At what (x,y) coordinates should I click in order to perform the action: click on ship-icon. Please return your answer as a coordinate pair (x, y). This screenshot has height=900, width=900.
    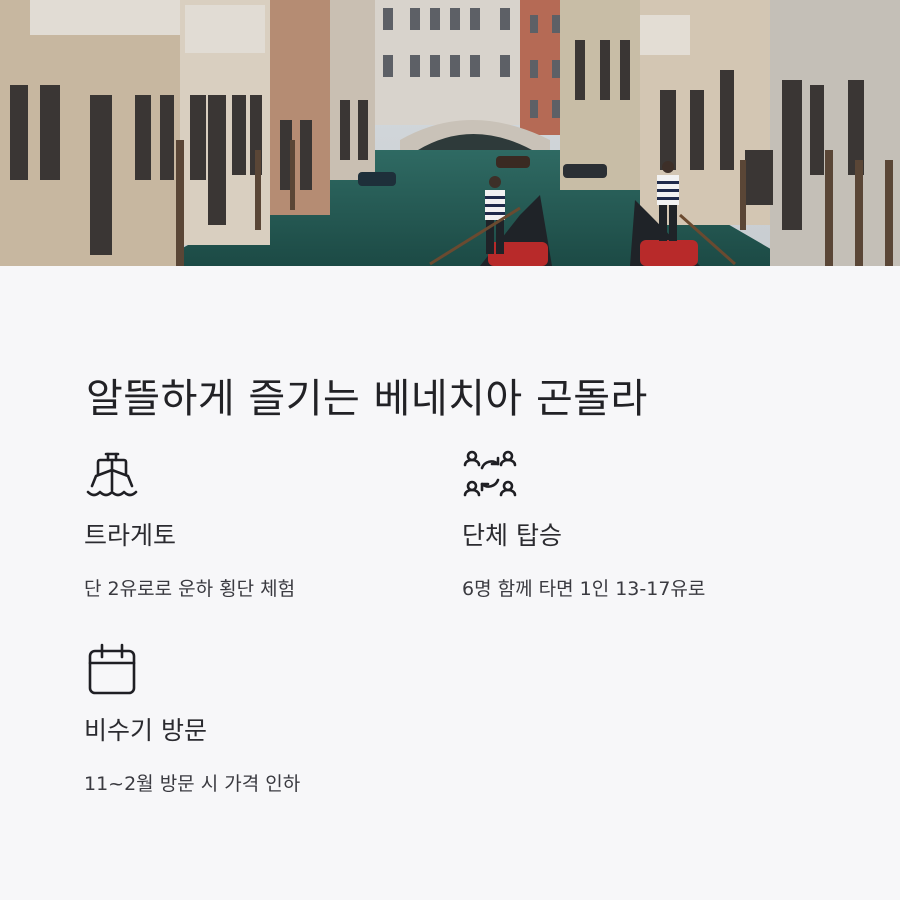
    Looking at the image, I should click on (112, 474).